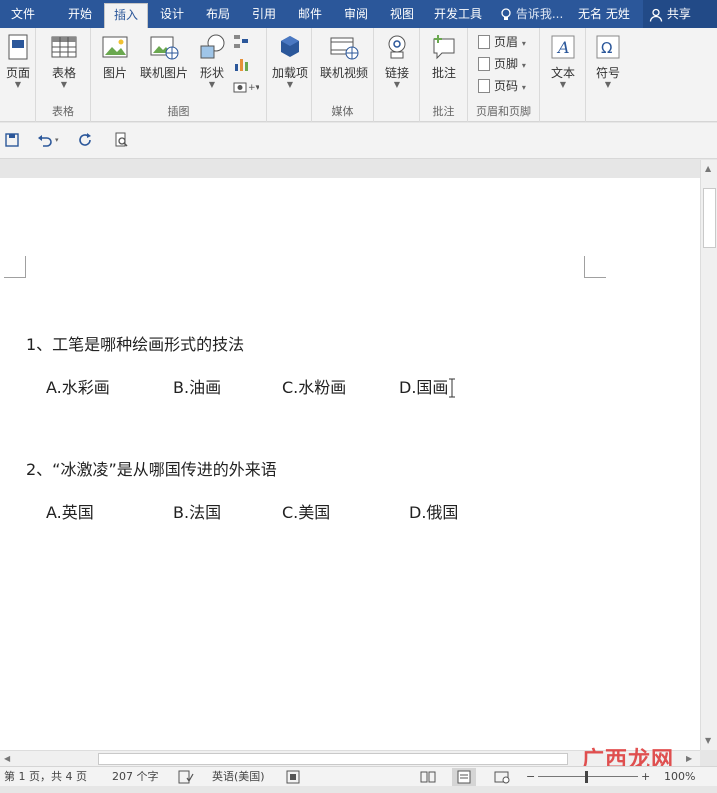  I want to click on q2-option-d: D.俄国, so click(433, 511).